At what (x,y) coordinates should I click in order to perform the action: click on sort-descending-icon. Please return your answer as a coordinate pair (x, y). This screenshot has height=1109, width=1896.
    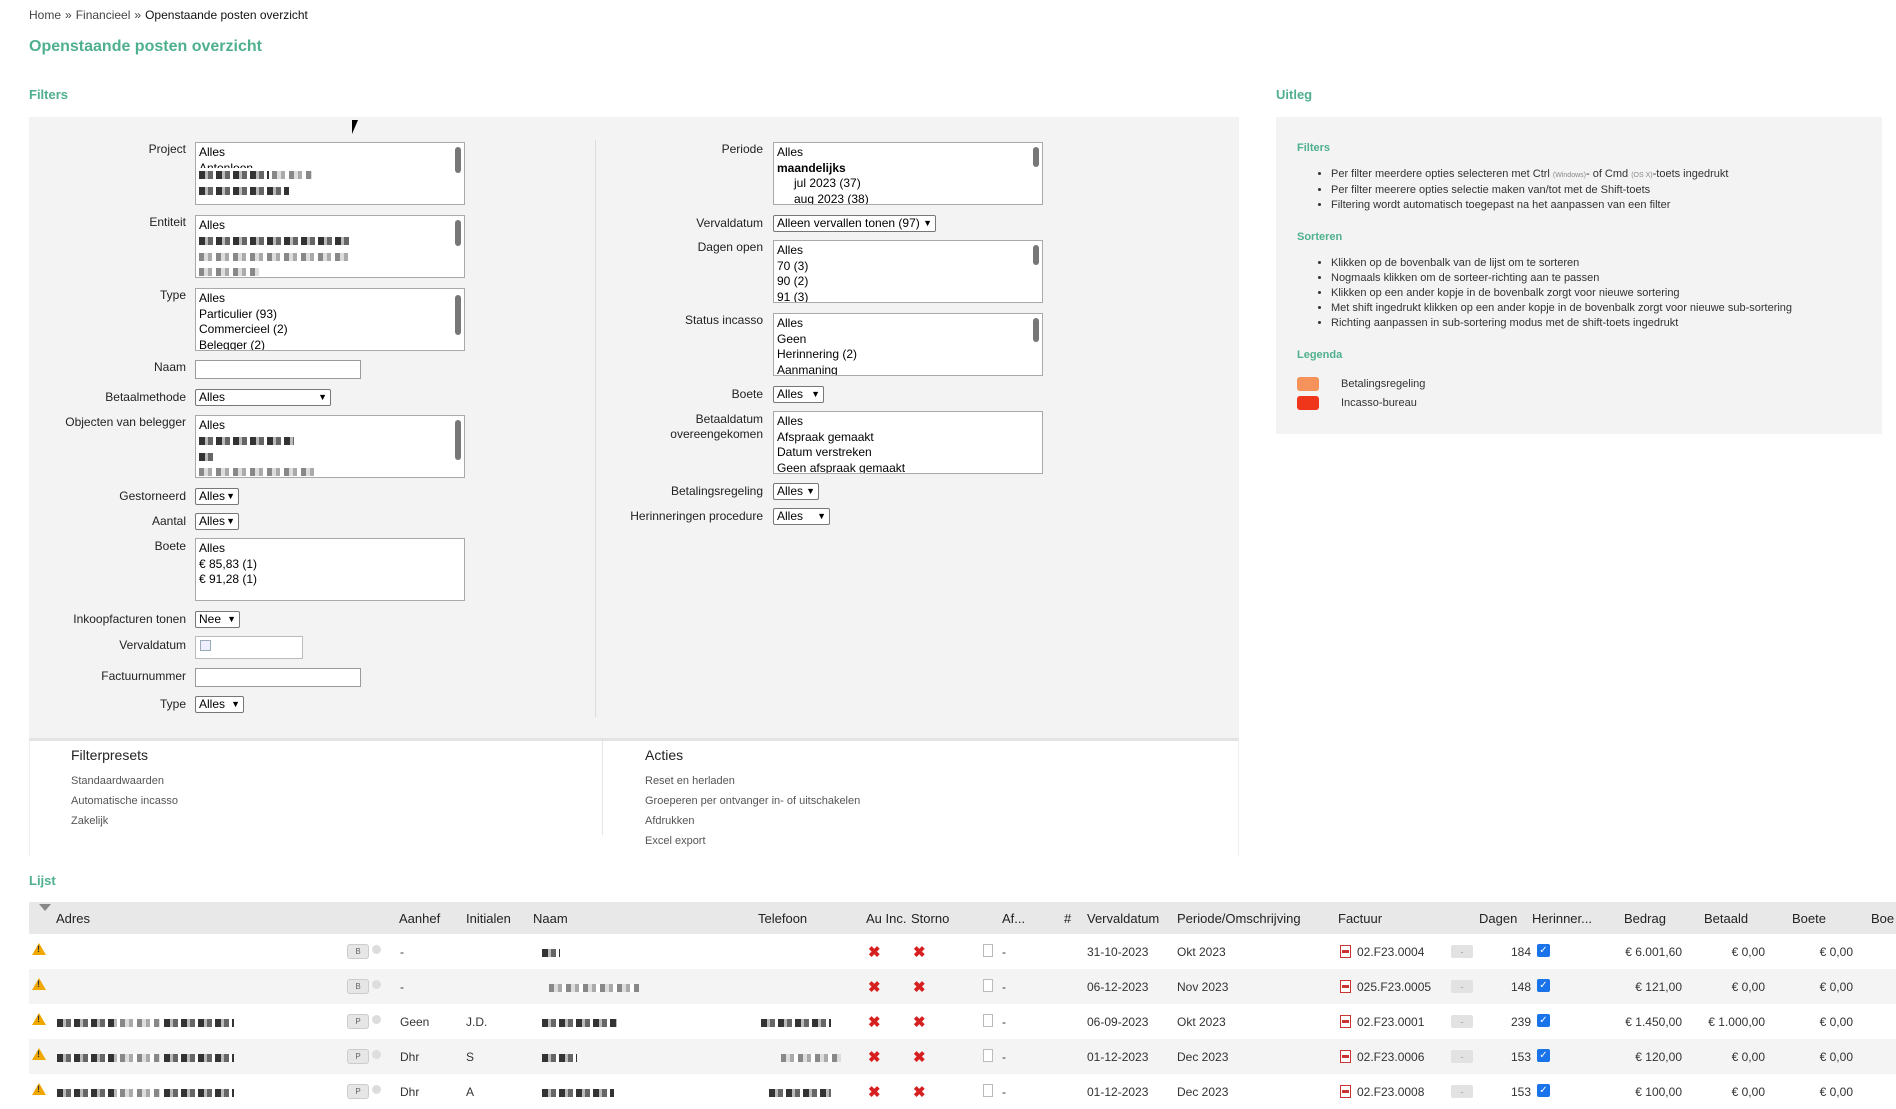
    Looking at the image, I should click on (45, 907).